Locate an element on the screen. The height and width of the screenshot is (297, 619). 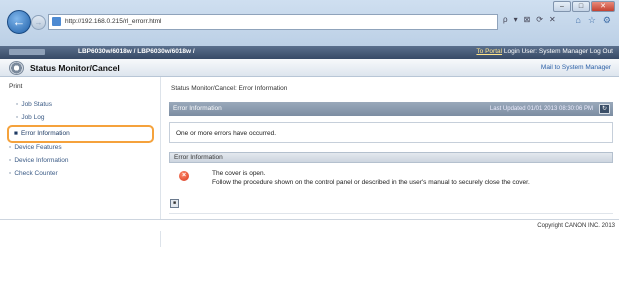
page-top-icon: ■ is located at coordinates (174, 203).